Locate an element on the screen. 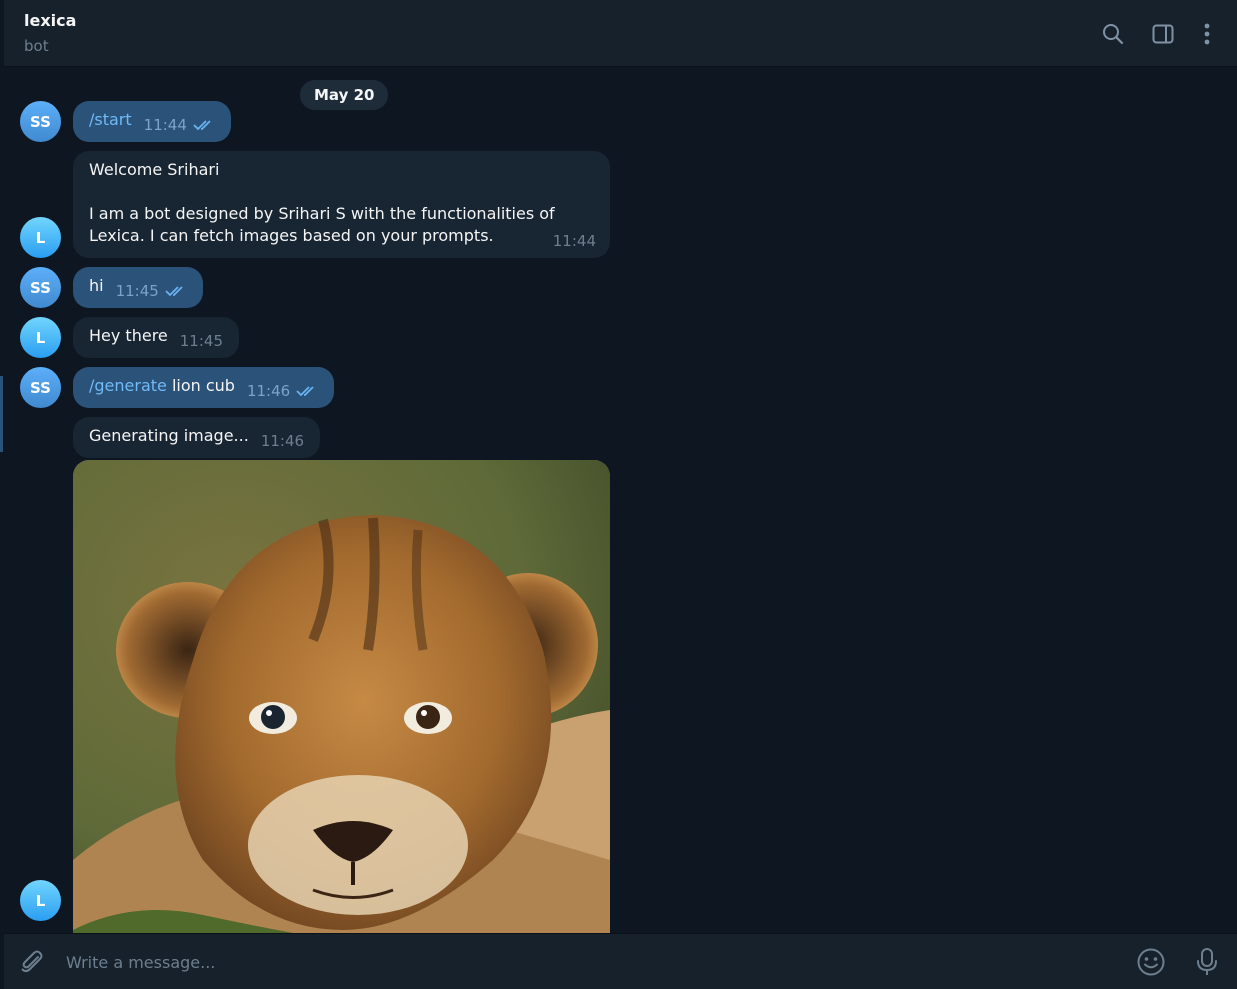 The image size is (1237, 989). message-text: Hey there is located at coordinates (128, 335).